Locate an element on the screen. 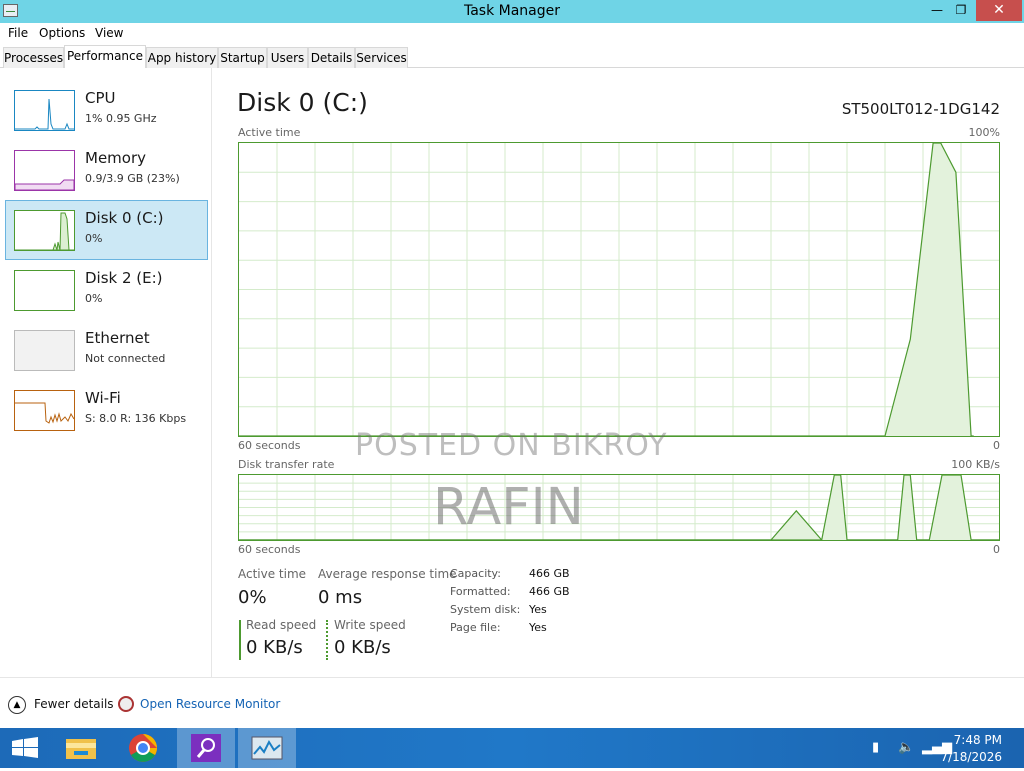 The image size is (1024, 771). task-manager-icon is located at coordinates (267, 748).